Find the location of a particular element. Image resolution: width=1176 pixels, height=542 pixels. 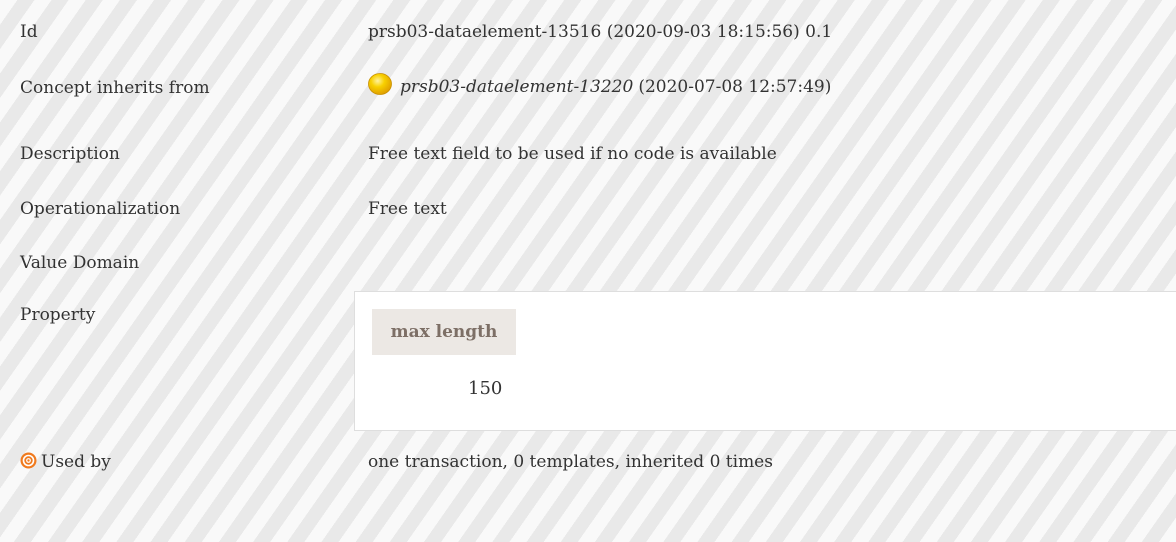

yellow-circle-icon is located at coordinates (380, 84).